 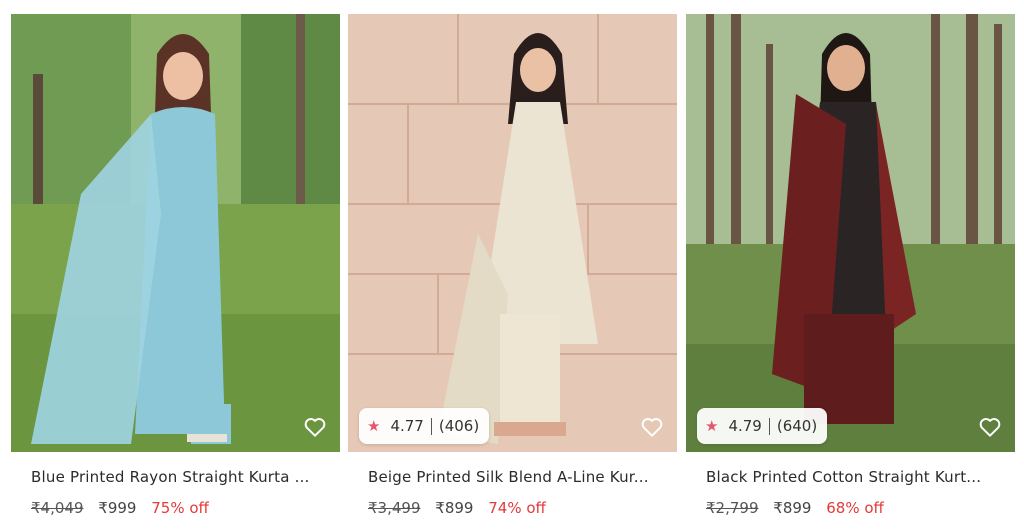 I want to click on rating-badge: ★ 4.77 (406), so click(x=424, y=426).